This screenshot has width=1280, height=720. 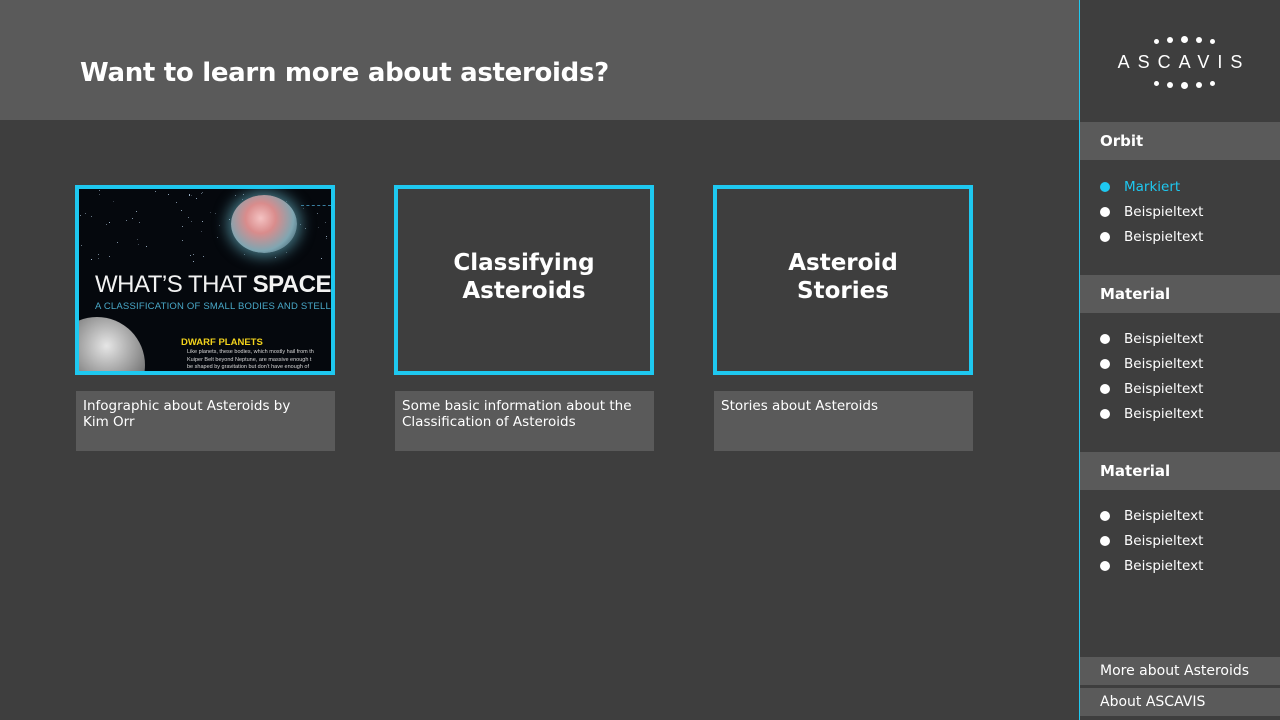 What do you see at coordinates (1180, 50) in the screenshot?
I see `ascavis-logo: ASCAVIS` at bounding box center [1180, 50].